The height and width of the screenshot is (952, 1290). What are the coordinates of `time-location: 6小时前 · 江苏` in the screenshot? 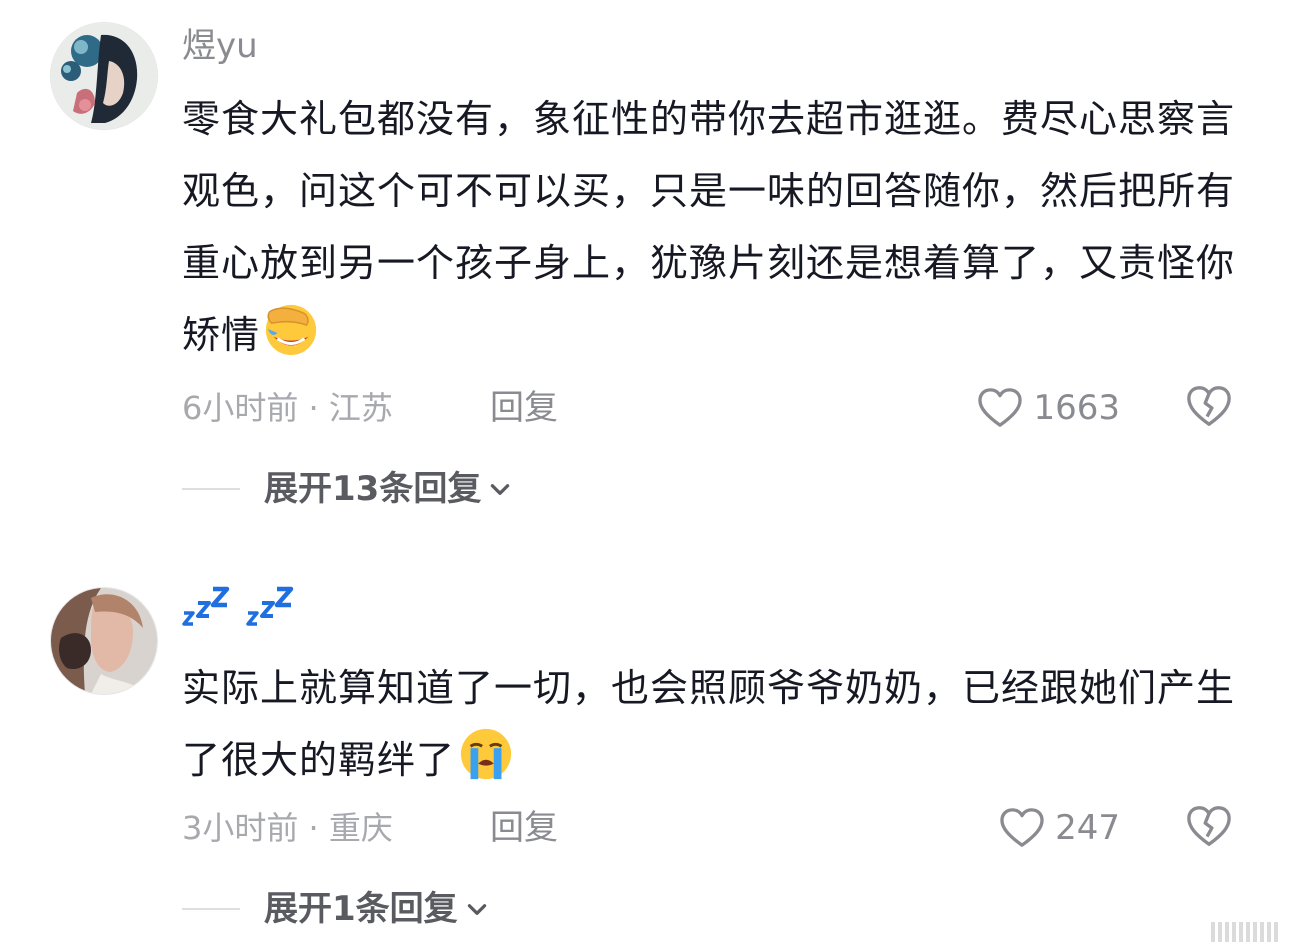 It's located at (287, 408).